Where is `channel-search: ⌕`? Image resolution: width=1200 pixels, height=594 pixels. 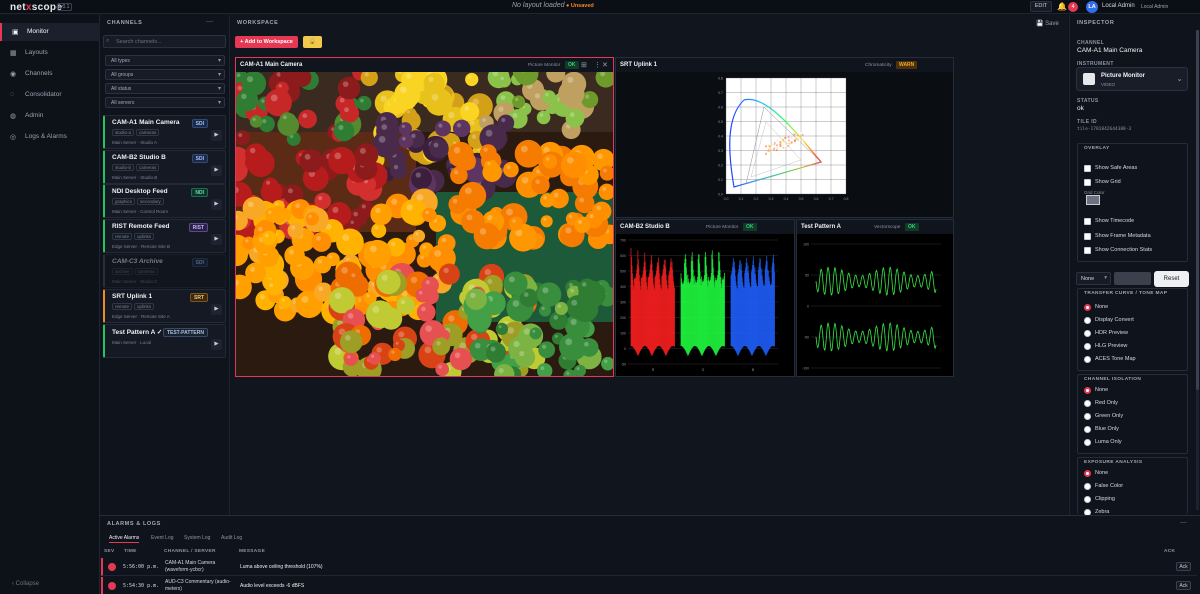
channel-search: ⌕ is located at coordinates (164, 41).